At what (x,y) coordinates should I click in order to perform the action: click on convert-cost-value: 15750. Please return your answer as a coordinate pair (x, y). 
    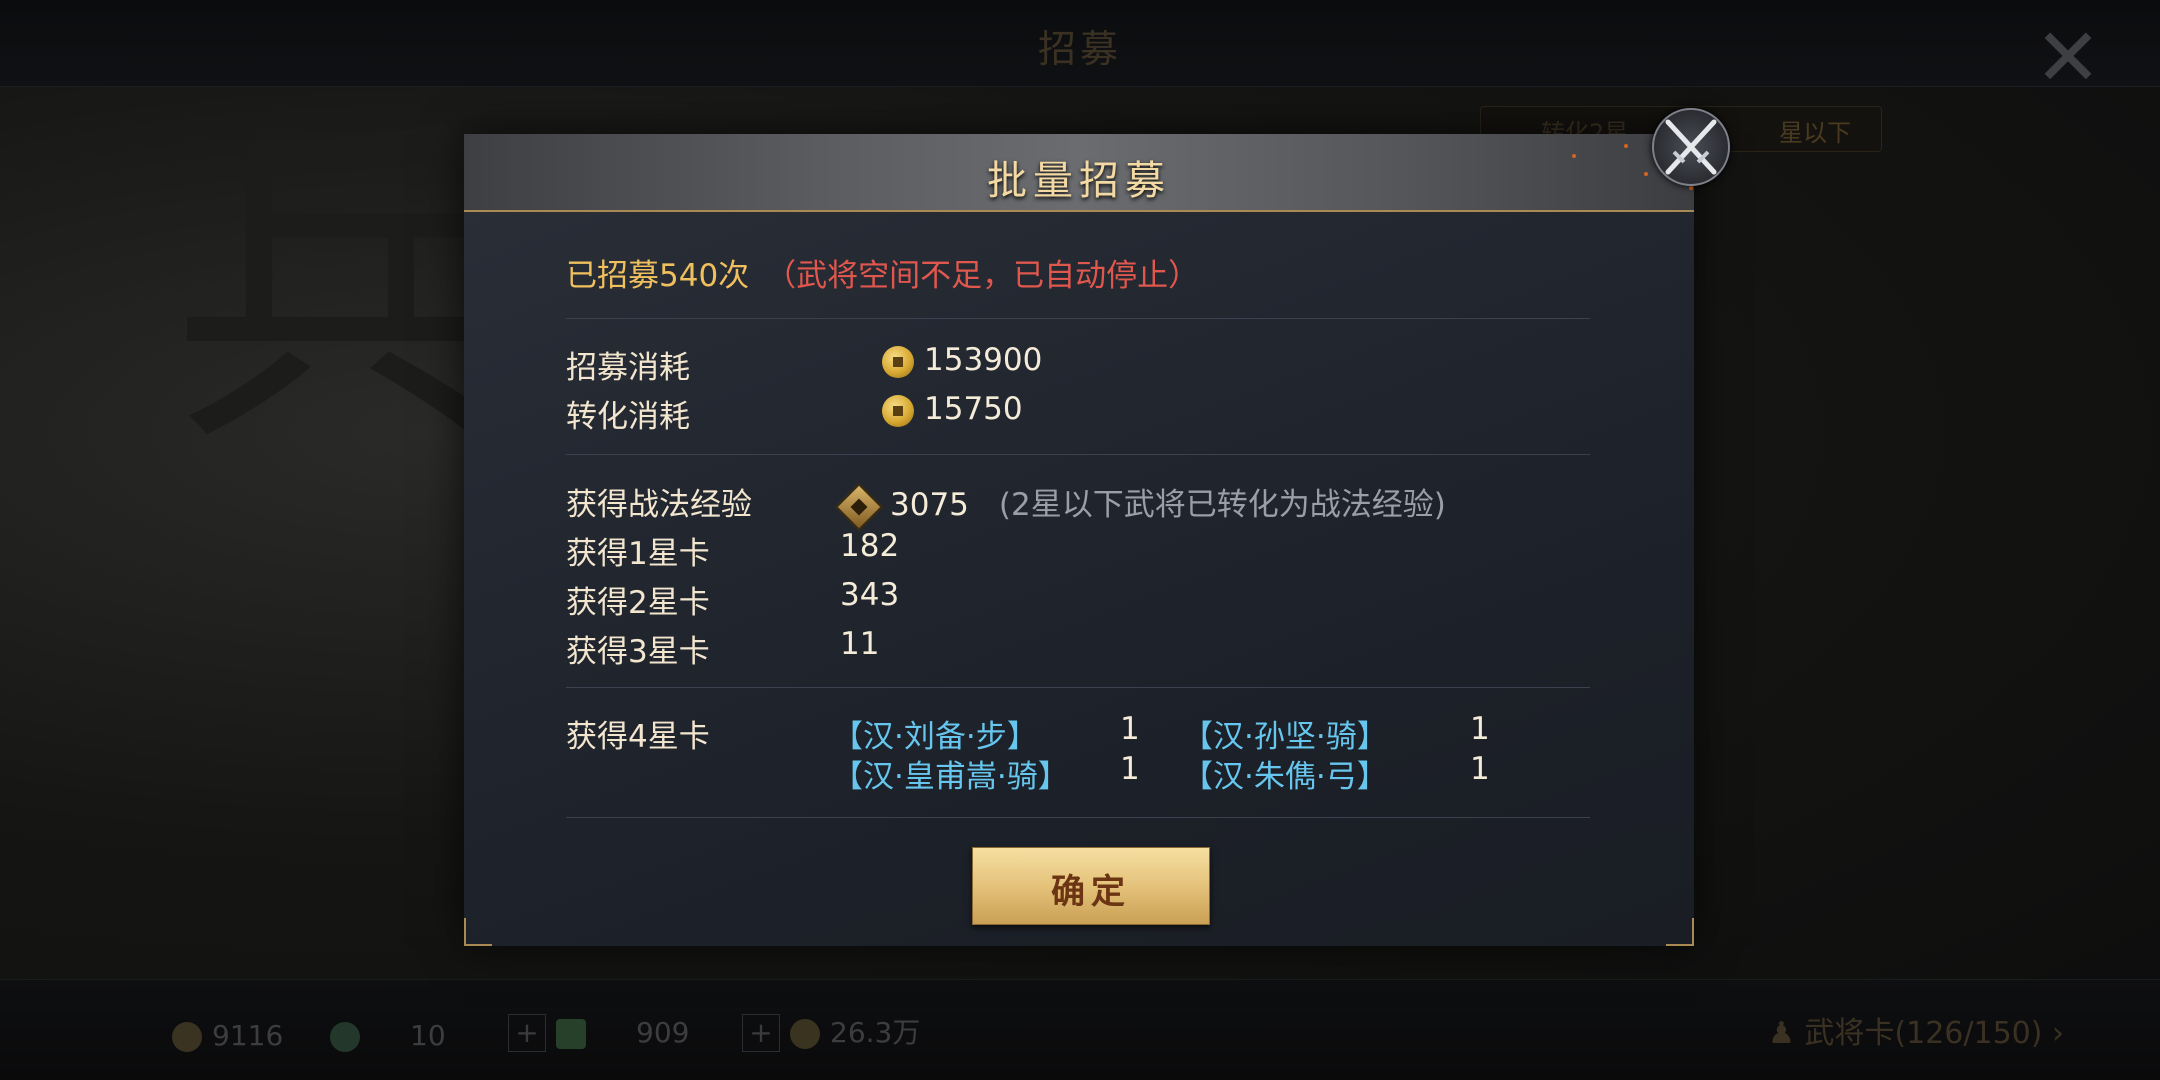
    Looking at the image, I should click on (952, 409).